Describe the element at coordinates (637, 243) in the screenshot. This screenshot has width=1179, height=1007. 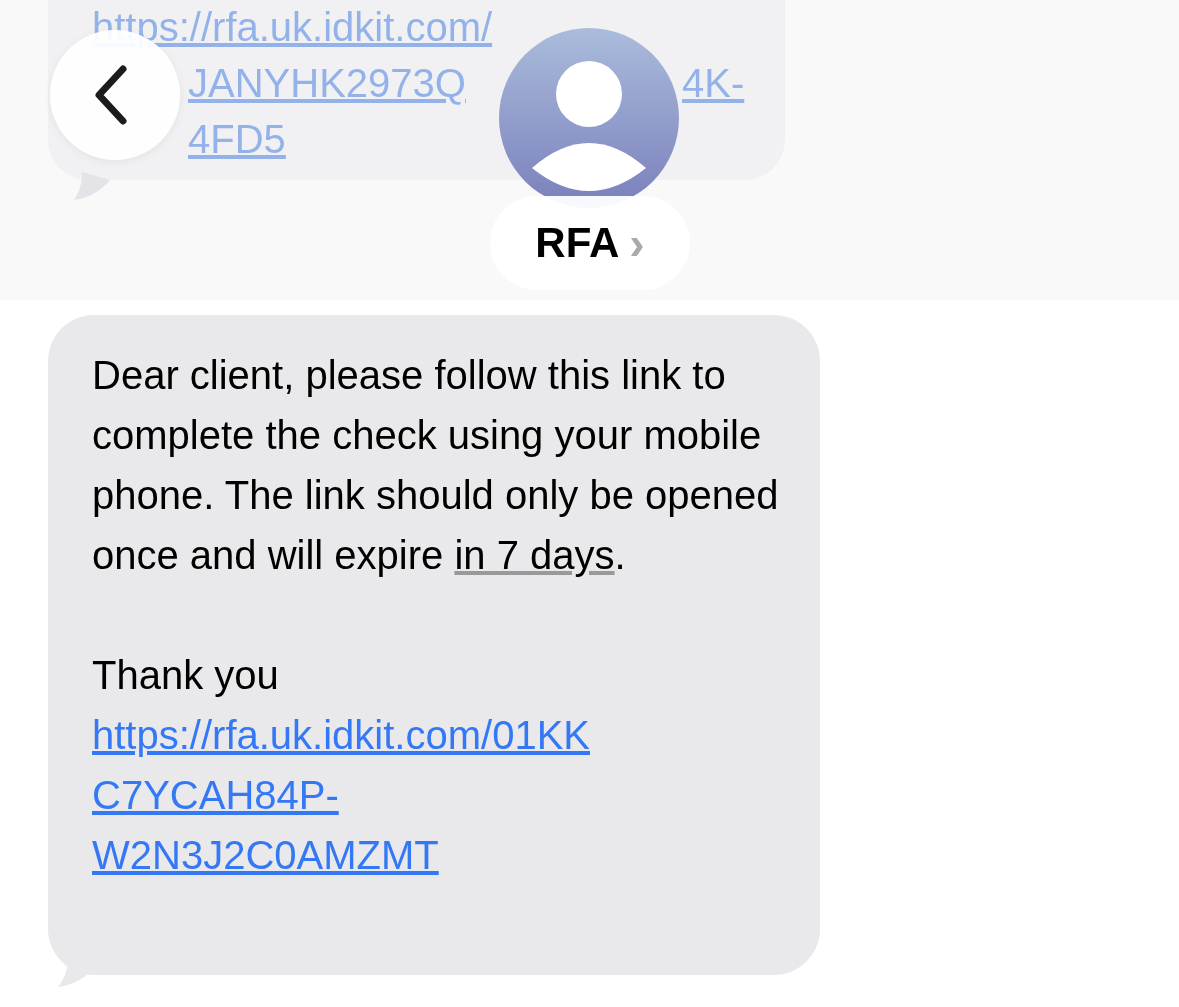
I see `chevron-icon: ›` at that location.